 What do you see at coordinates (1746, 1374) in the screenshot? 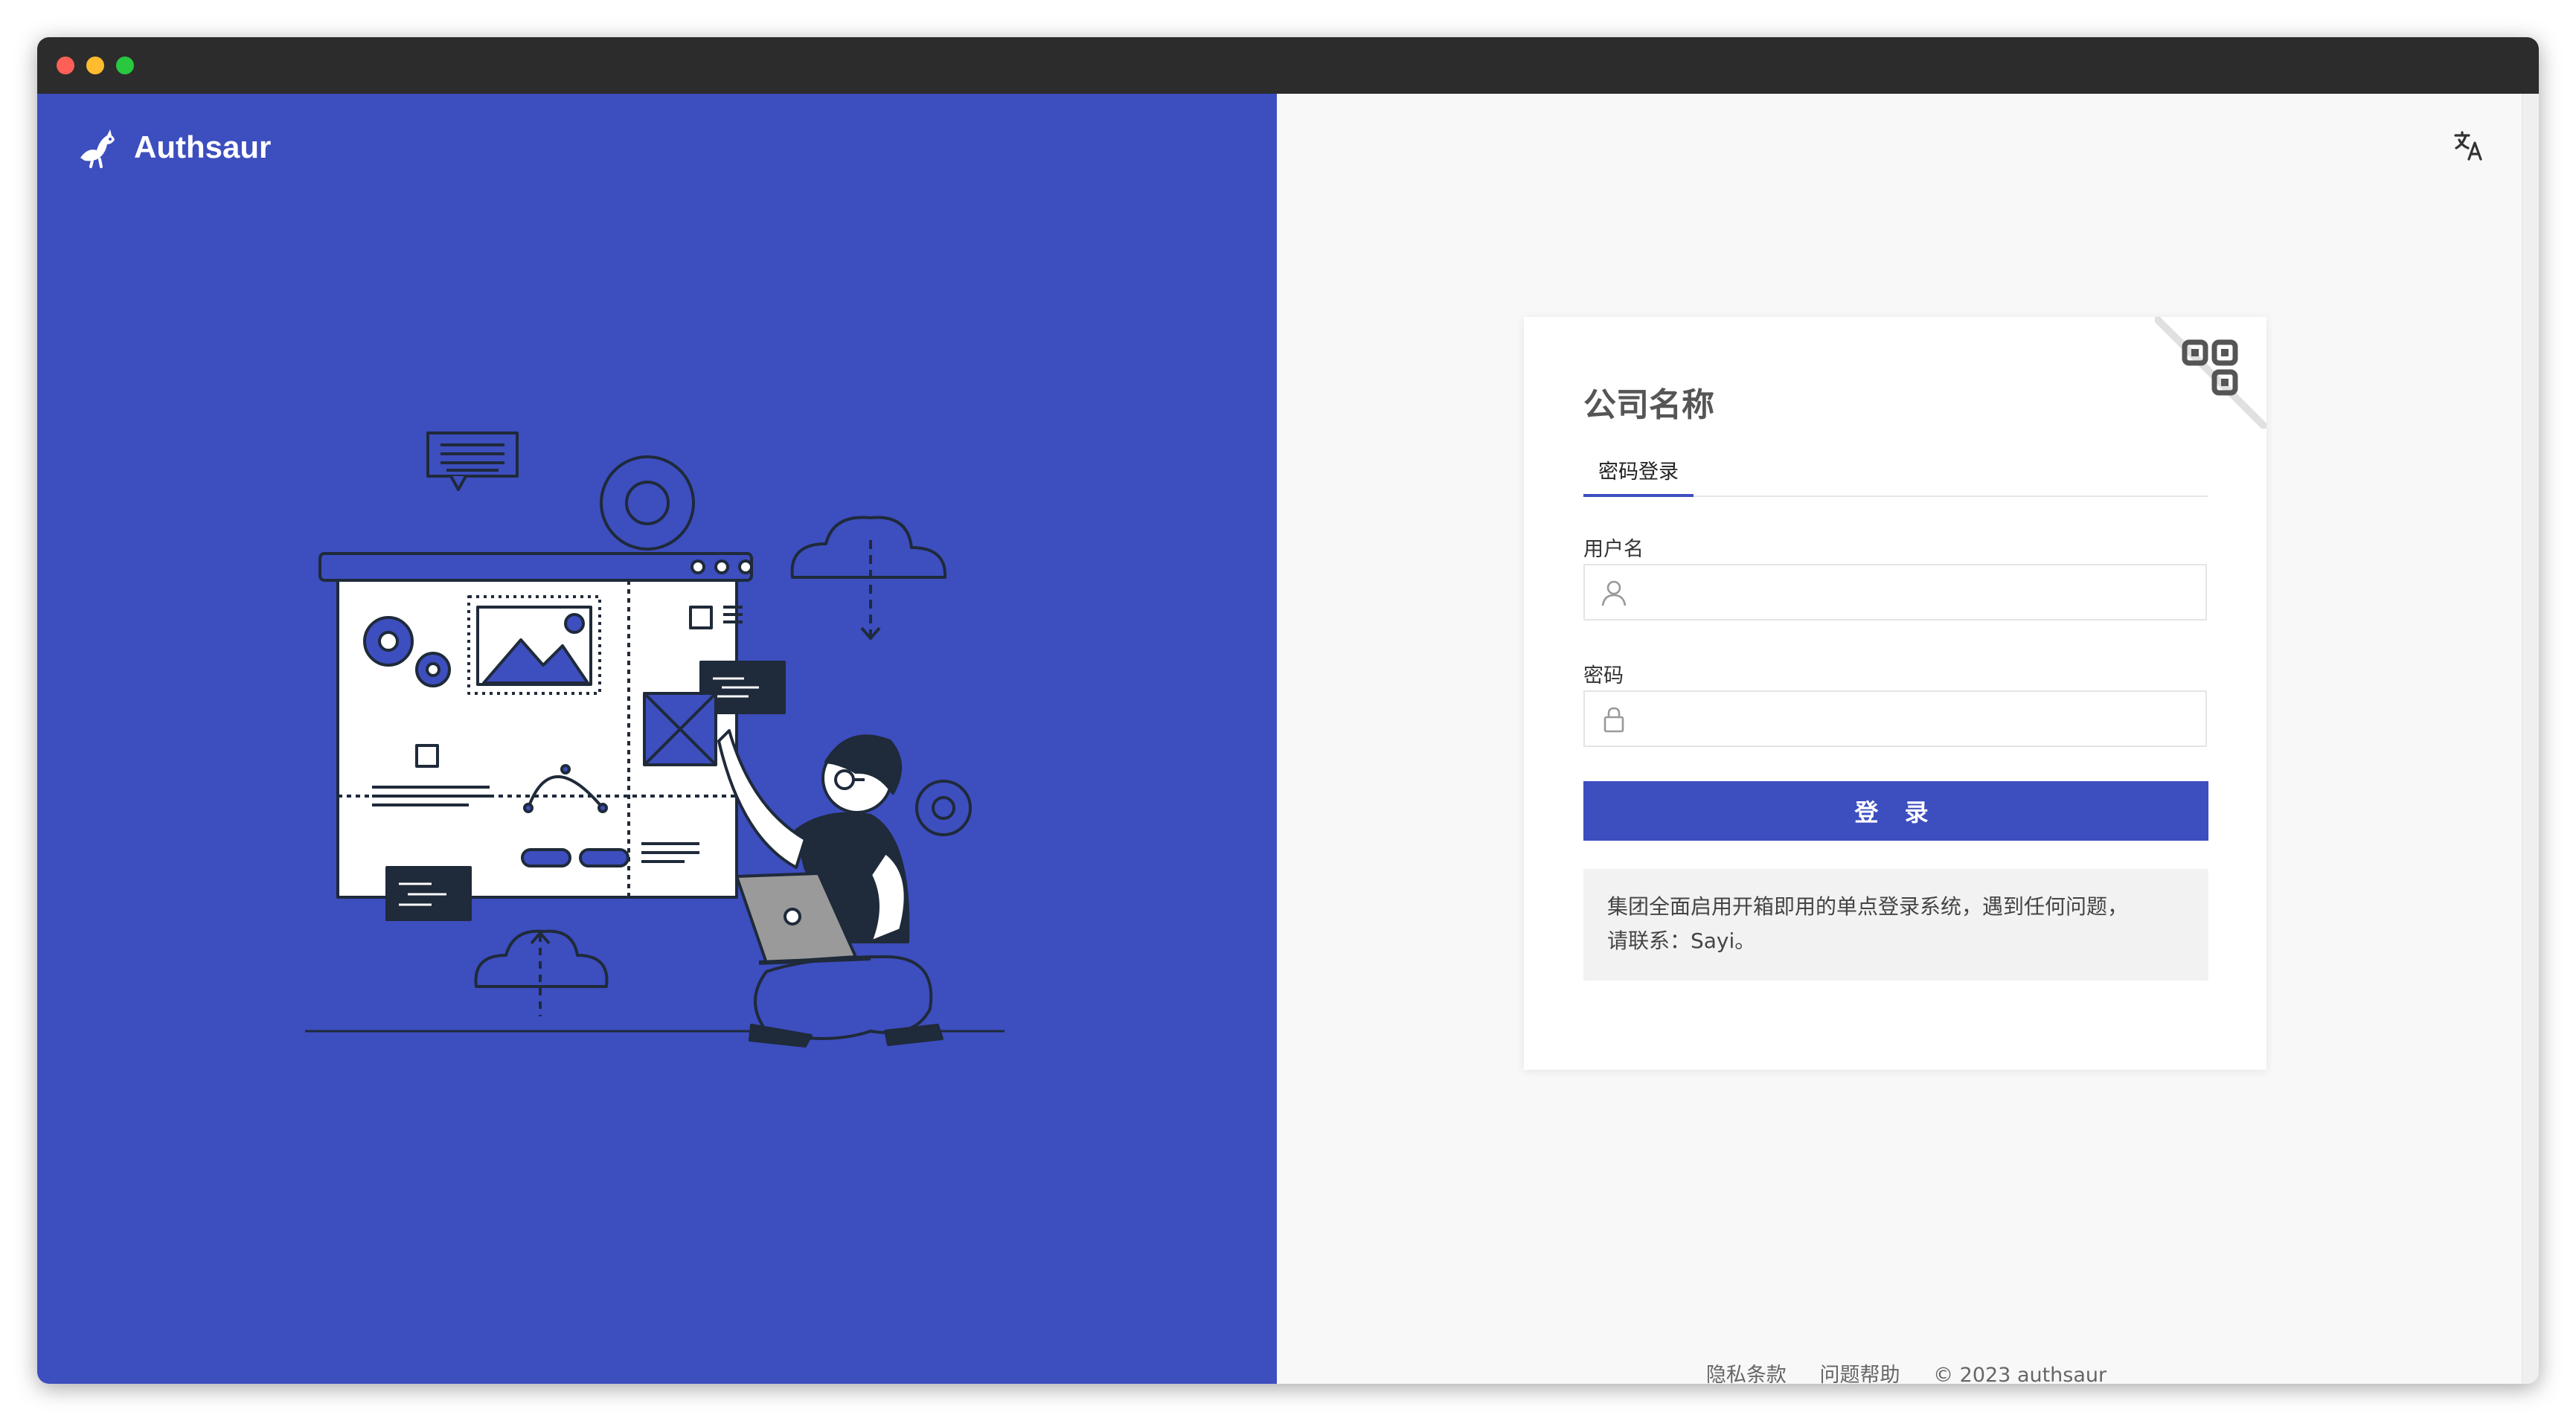
I see `privacy-link: 隐私条款` at bounding box center [1746, 1374].